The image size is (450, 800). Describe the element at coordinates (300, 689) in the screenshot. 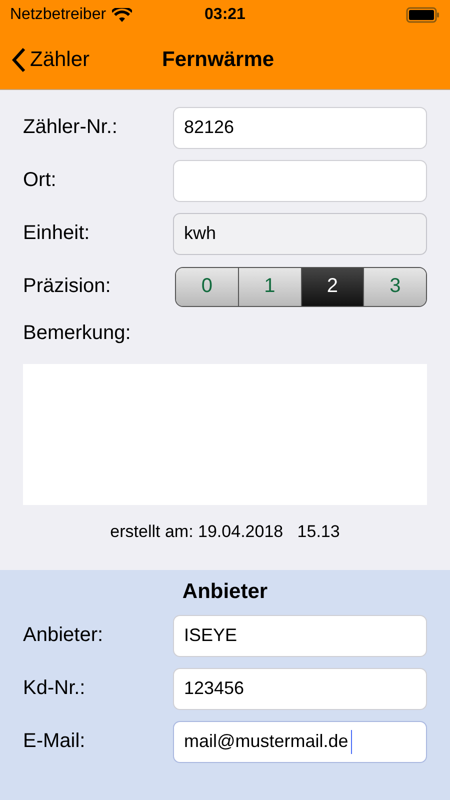

I see `text-field: 123456` at that location.